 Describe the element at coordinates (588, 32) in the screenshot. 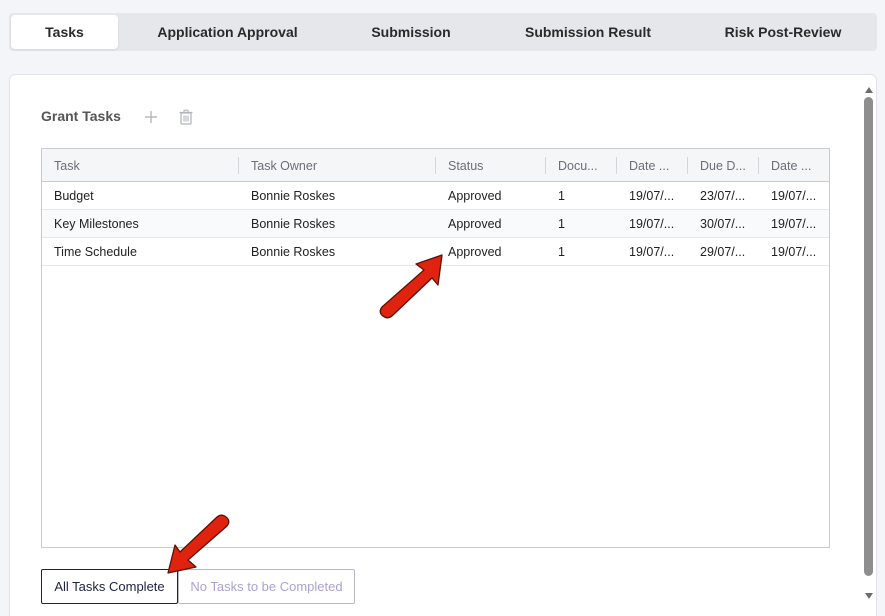

I see `tab-submission-result: Submission Result` at that location.